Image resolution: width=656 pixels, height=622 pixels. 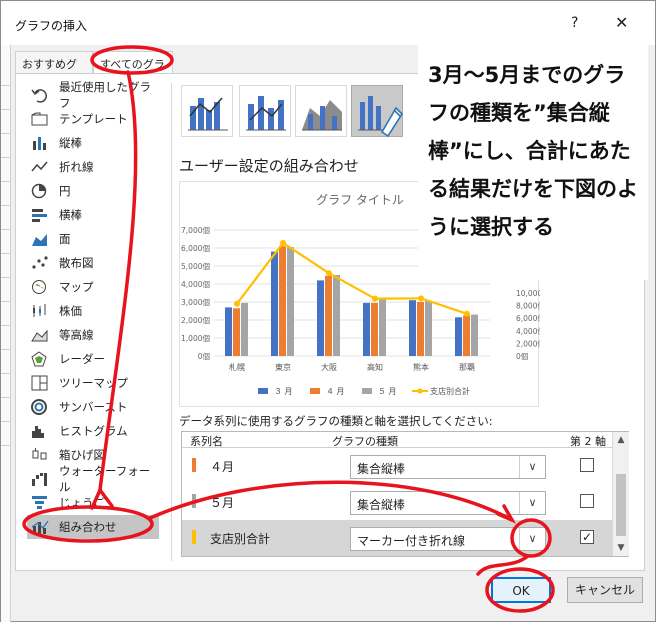 What do you see at coordinates (195, 302) in the screenshot?
I see `y-tick-label: 3,000個` at bounding box center [195, 302].